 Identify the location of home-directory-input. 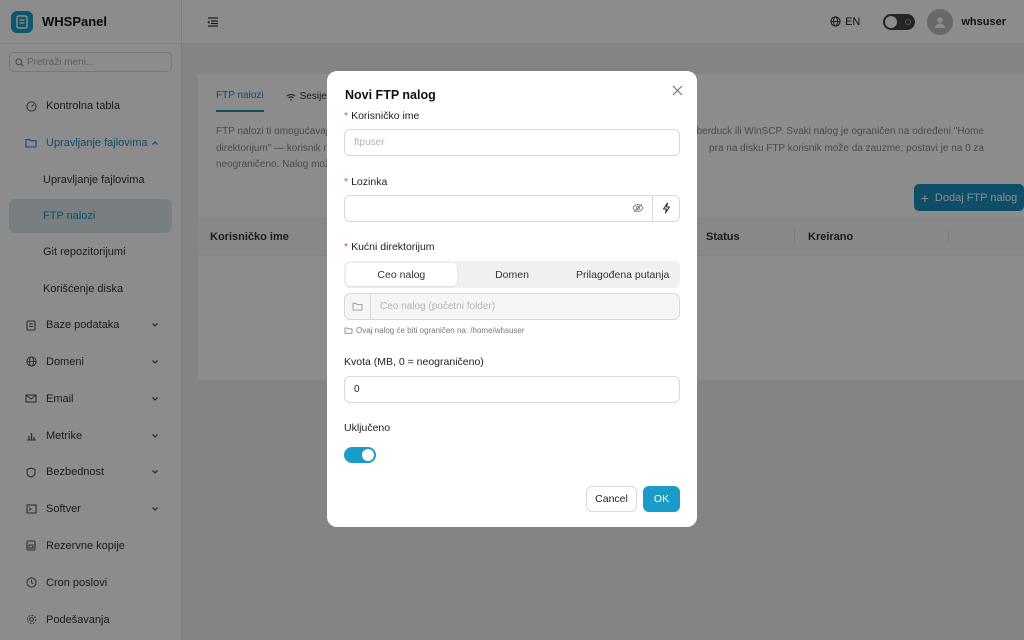
(525, 306).